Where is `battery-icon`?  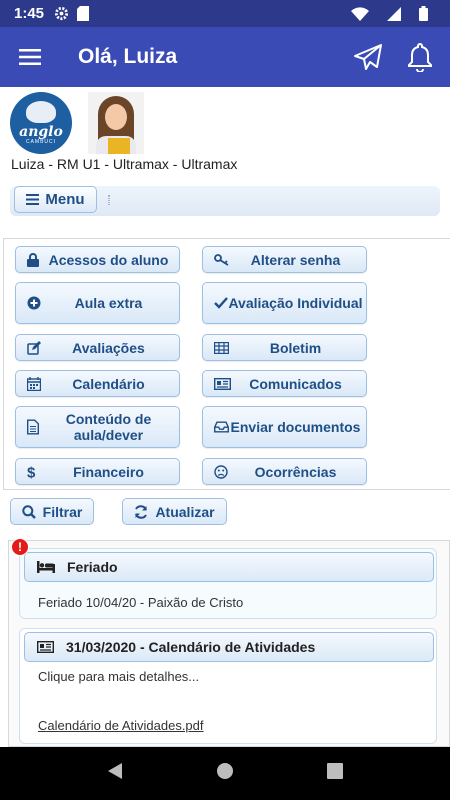
battery-icon is located at coordinates (423, 13).